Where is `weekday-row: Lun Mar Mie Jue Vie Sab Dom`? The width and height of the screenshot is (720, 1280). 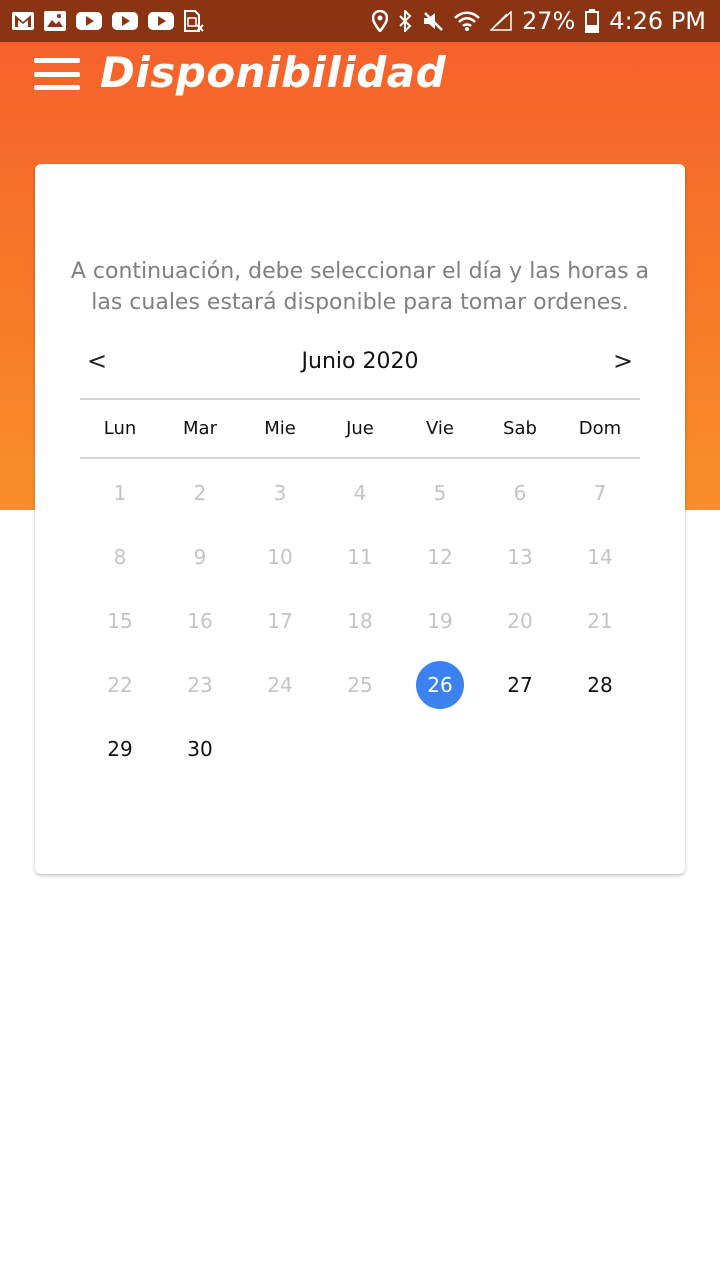 weekday-row: Lun Mar Mie Jue Vie Sab Dom is located at coordinates (360, 428).